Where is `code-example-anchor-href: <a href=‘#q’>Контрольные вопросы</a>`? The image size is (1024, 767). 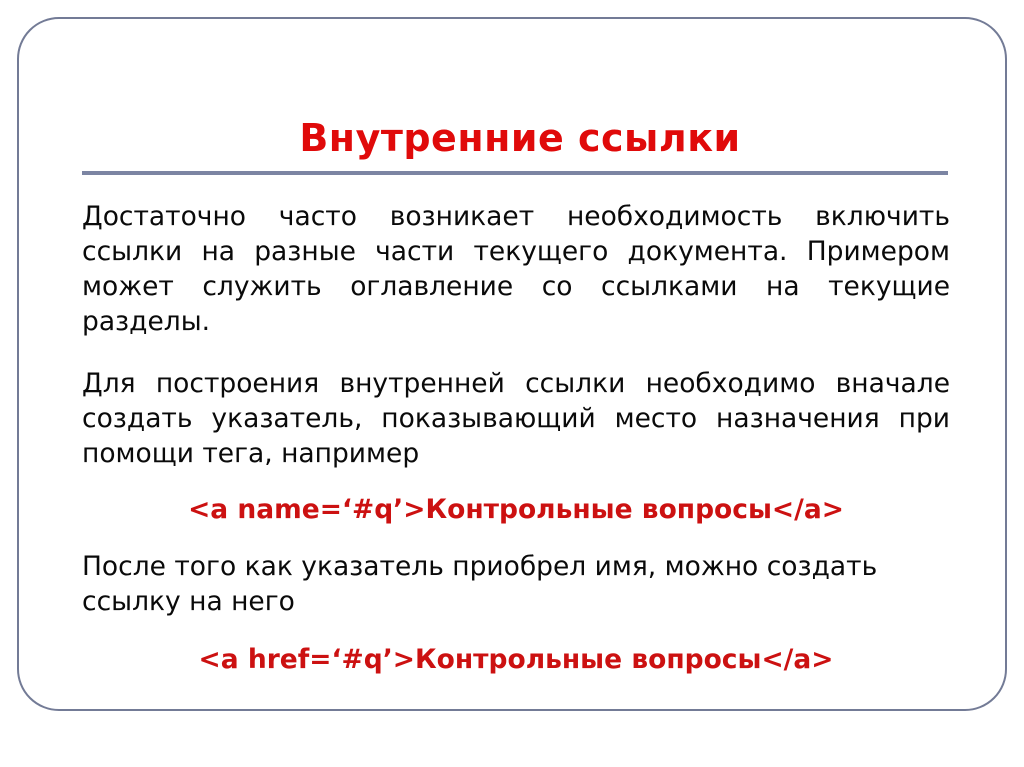
code-example-anchor-href: <a href=‘#q’>Контрольные вопросы</a> is located at coordinates (516, 659).